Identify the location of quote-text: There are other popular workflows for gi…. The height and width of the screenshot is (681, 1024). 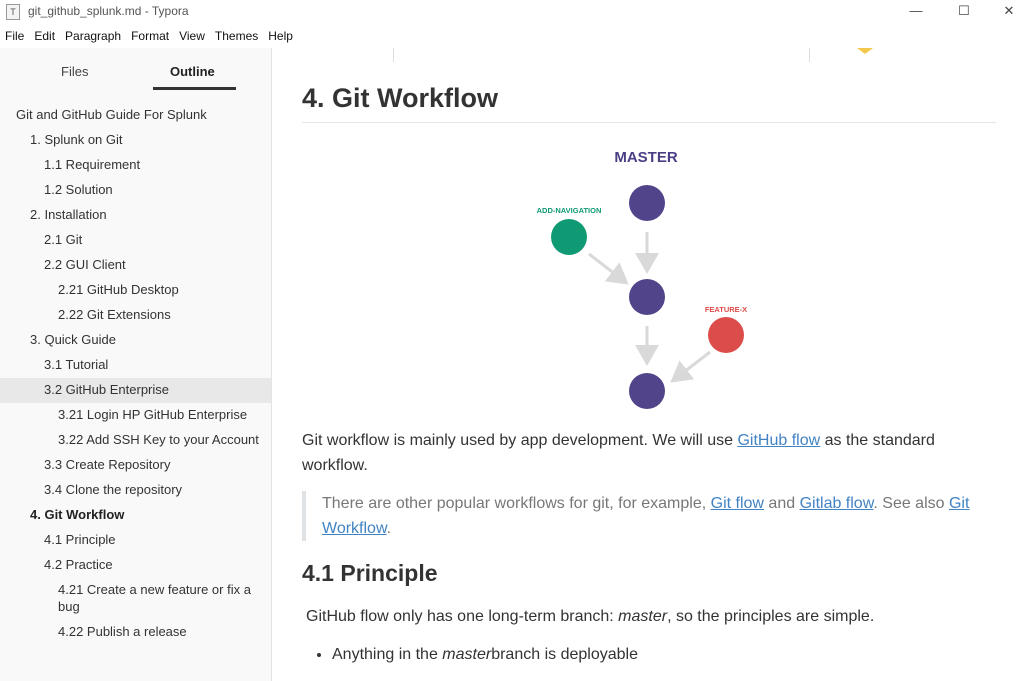
(516, 503).